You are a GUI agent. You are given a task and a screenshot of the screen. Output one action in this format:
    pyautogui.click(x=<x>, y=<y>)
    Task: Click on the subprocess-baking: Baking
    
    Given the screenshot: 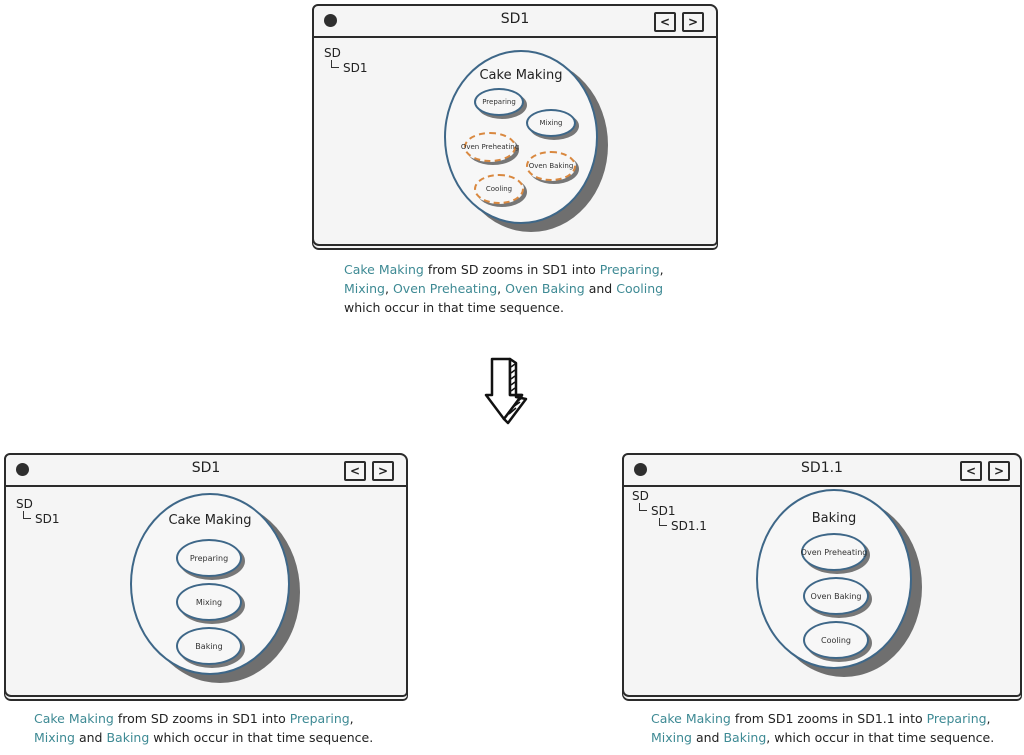 What is the action you would take?
    pyautogui.click(x=209, y=646)
    